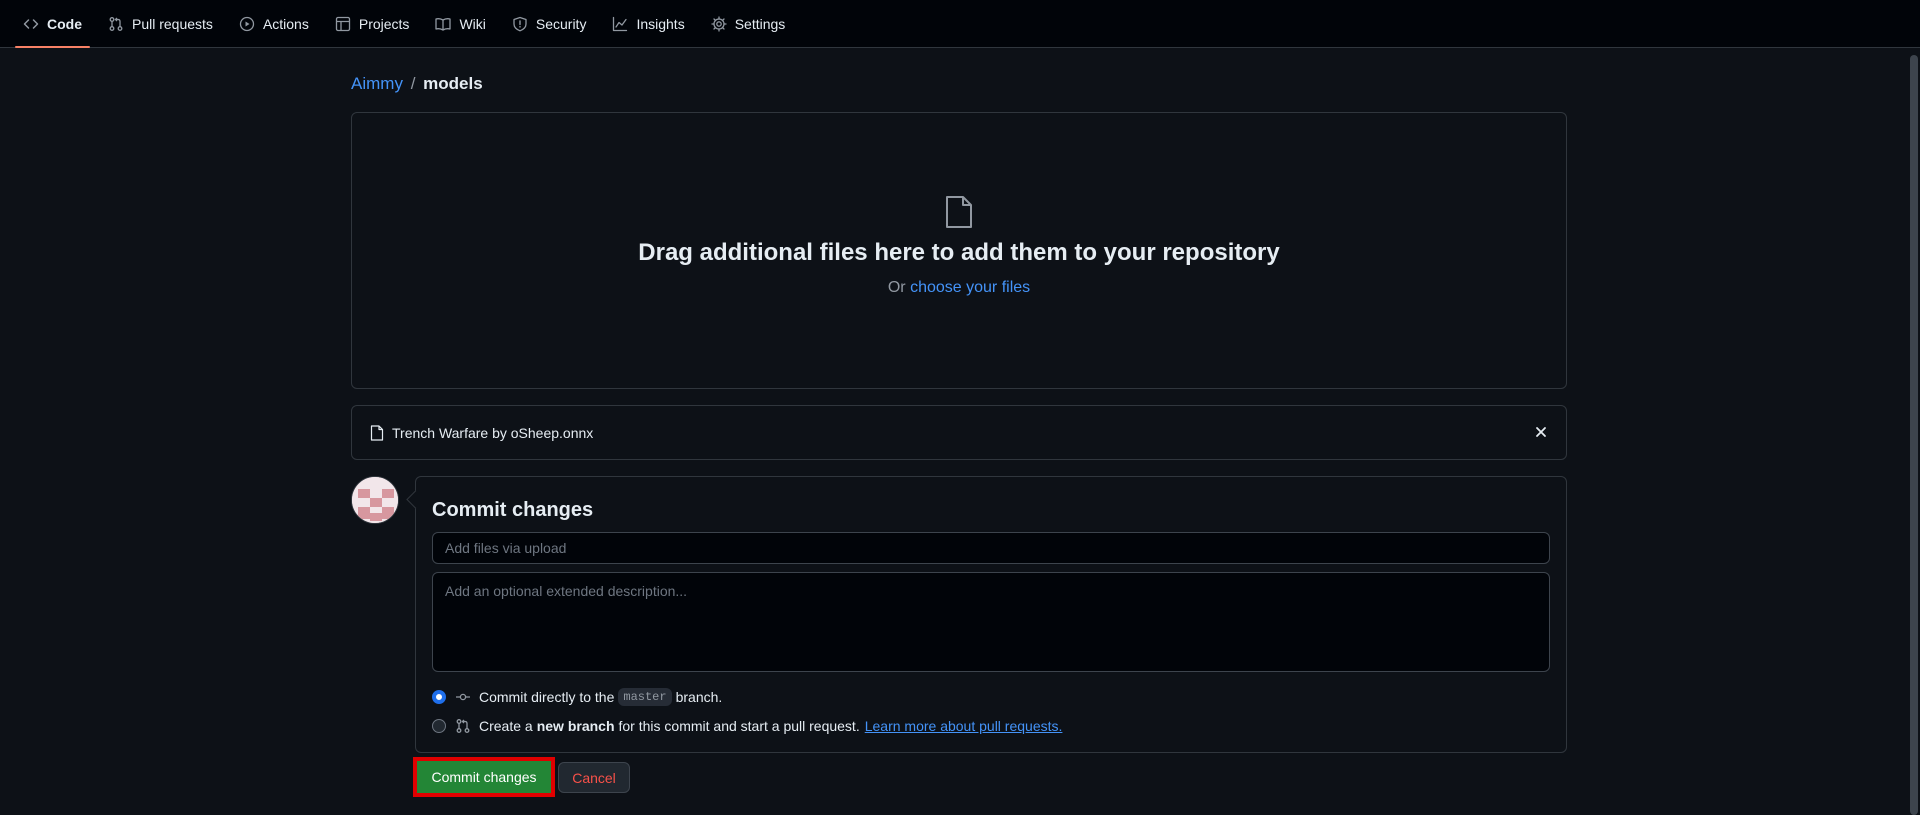  I want to click on tab-insights-label: Insights, so click(660, 24).